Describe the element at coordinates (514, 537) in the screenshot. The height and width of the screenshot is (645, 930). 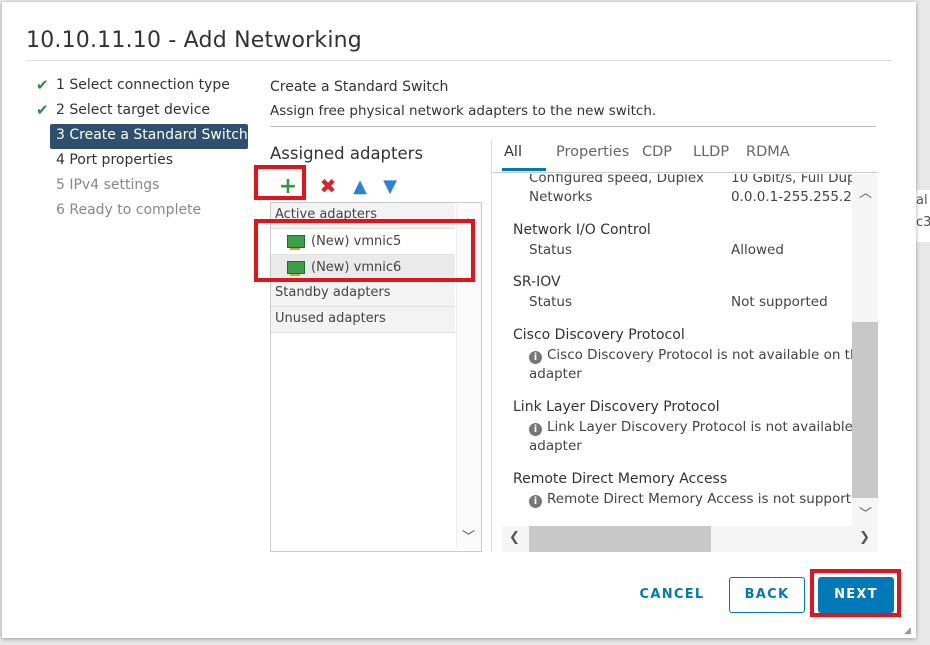
I see `chevron-left-icon: ❮` at that location.